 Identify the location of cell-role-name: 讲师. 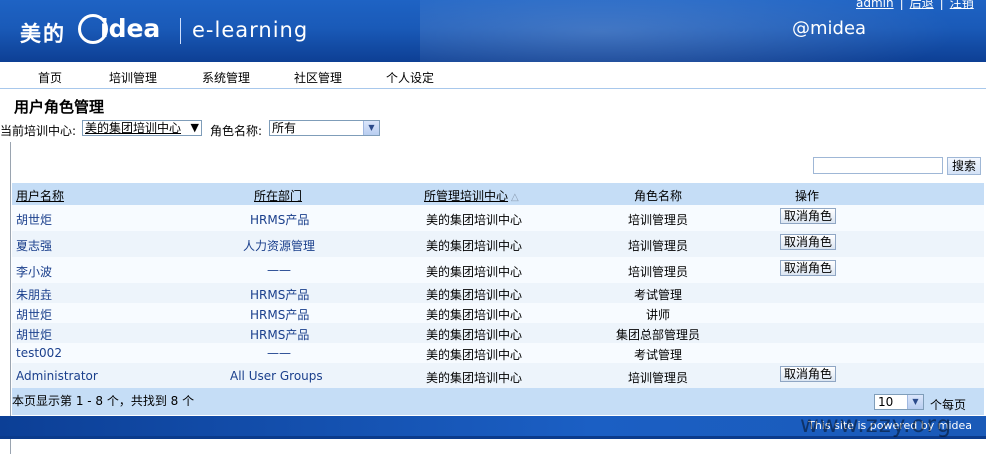
(658, 315).